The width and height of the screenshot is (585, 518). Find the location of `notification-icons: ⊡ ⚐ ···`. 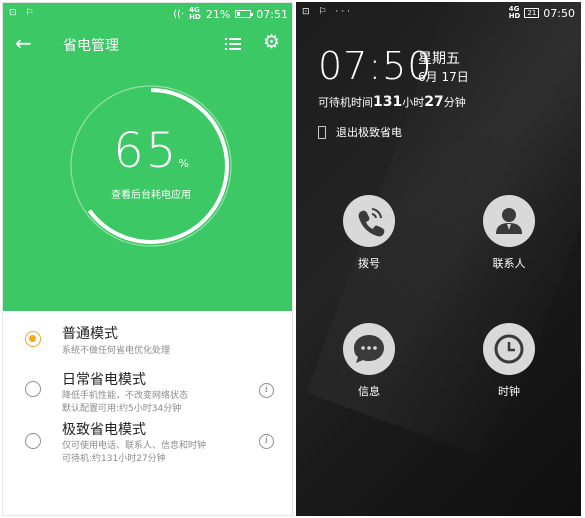

notification-icons: ⊡ ⚐ ··· is located at coordinates (327, 12).